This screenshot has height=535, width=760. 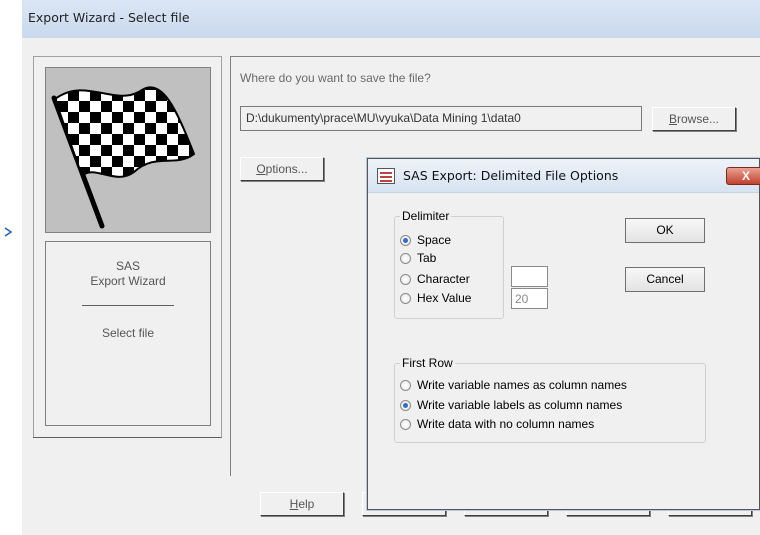 I want to click on cancel-button: Cancel, so click(x=665, y=279).